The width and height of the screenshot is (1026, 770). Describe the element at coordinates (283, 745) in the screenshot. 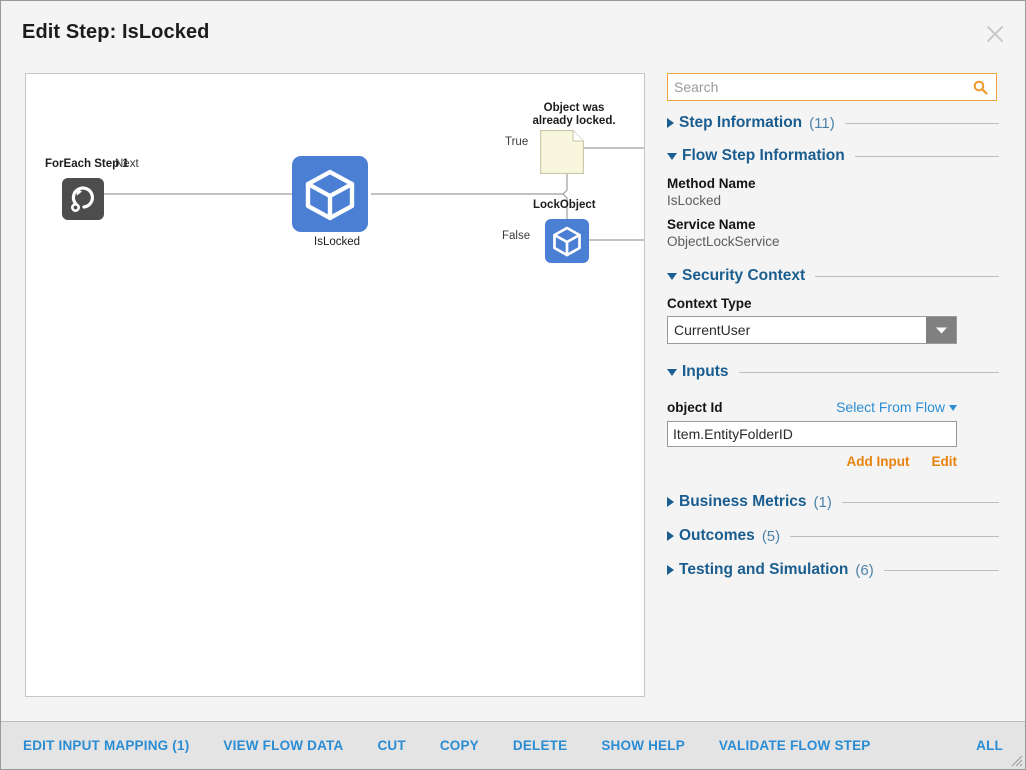

I see `view-flow-data-button: VIEW FLOW DATA` at that location.